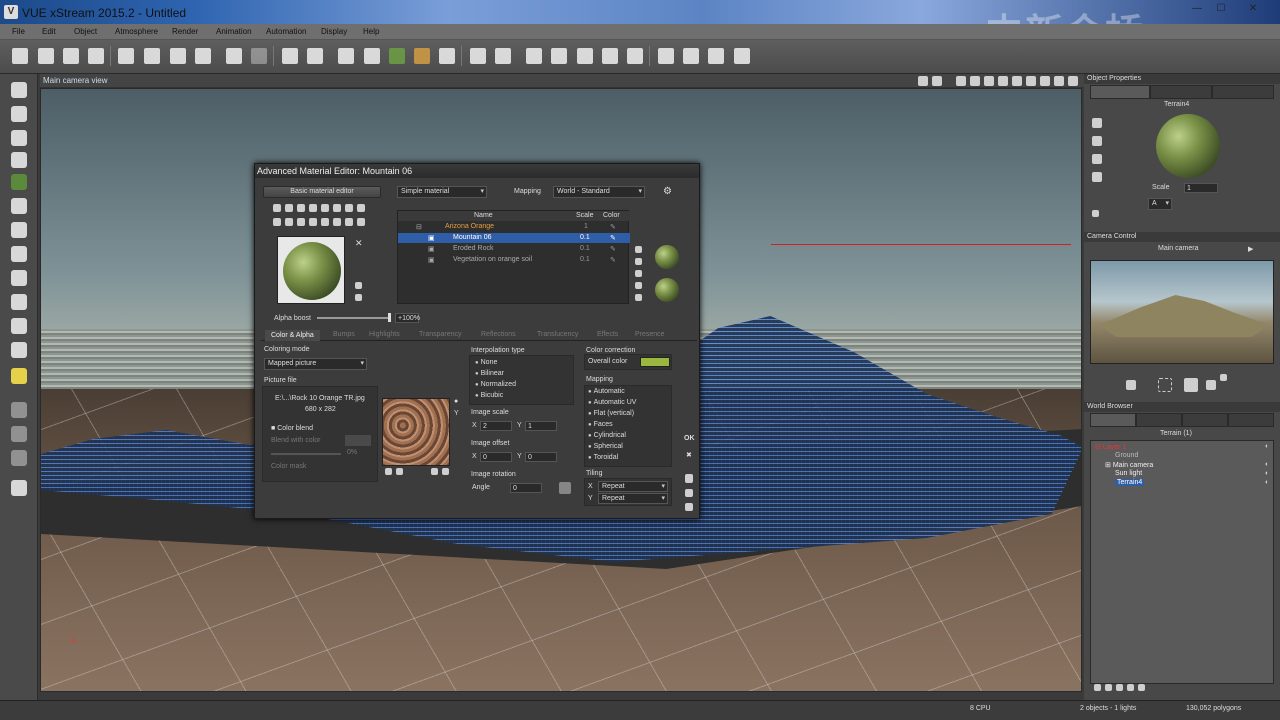 Image resolution: width=1280 pixels, height=720 pixels. I want to click on tab-aspect, so click(1120, 92).